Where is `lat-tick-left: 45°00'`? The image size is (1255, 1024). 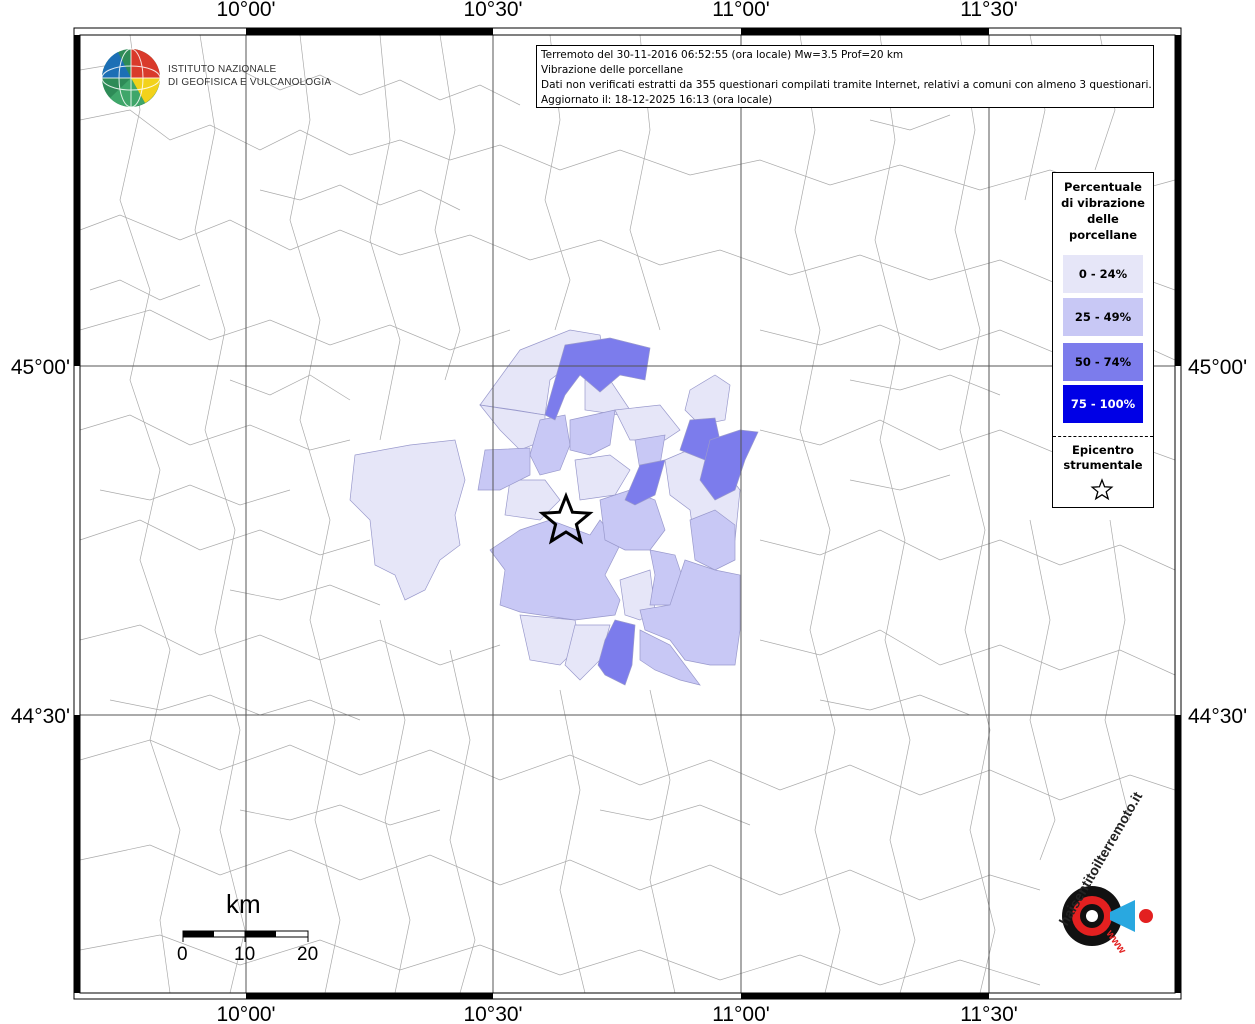 lat-tick-left: 45°00' is located at coordinates (40, 367).